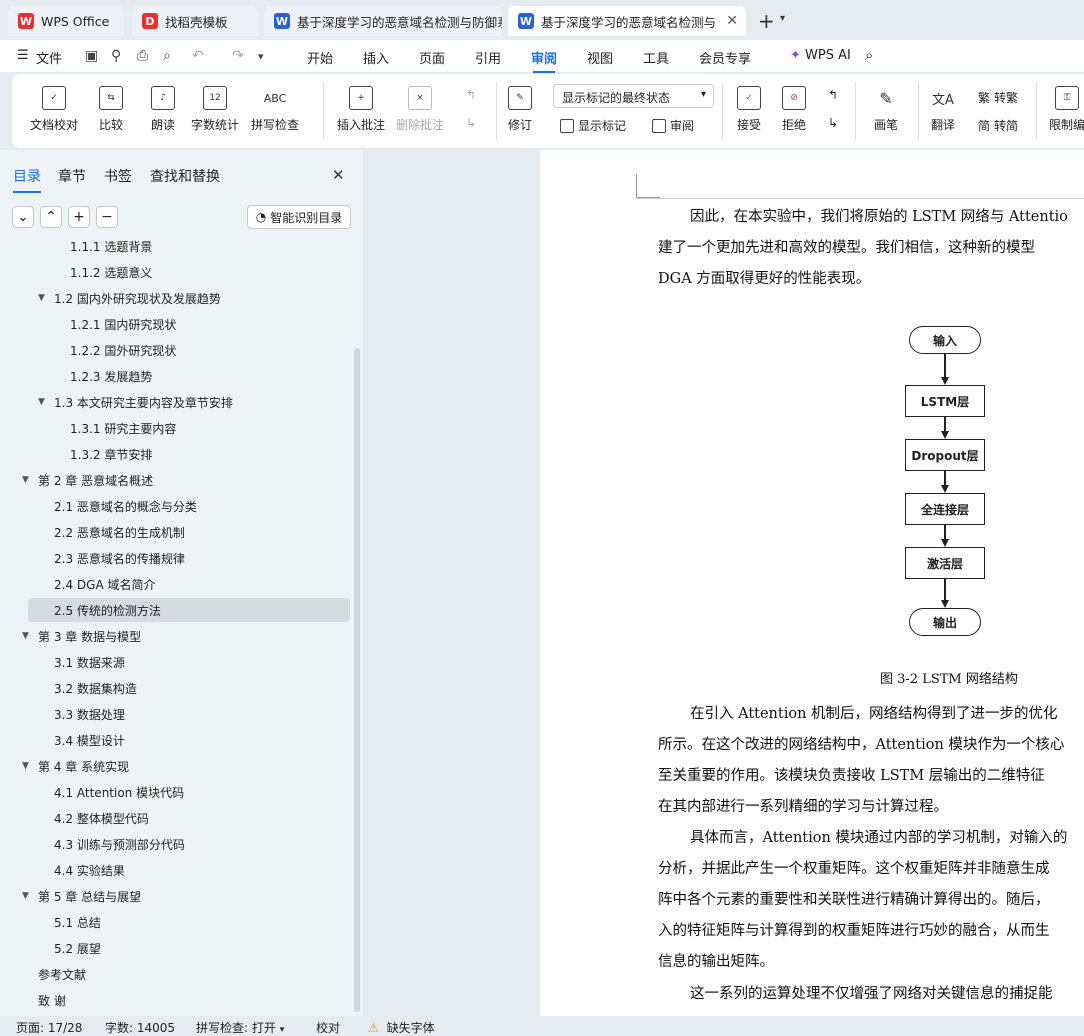 Image resolution: width=1084 pixels, height=1036 pixels. What do you see at coordinates (820, 55) in the screenshot?
I see `menu-wps-ai: ✦ WPS AI` at bounding box center [820, 55].